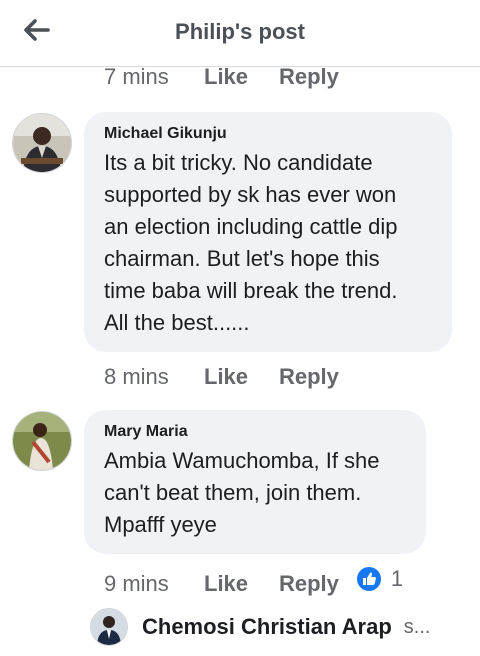  I want to click on comment-meta-row: 7 mins Like Reply, so click(221, 77).